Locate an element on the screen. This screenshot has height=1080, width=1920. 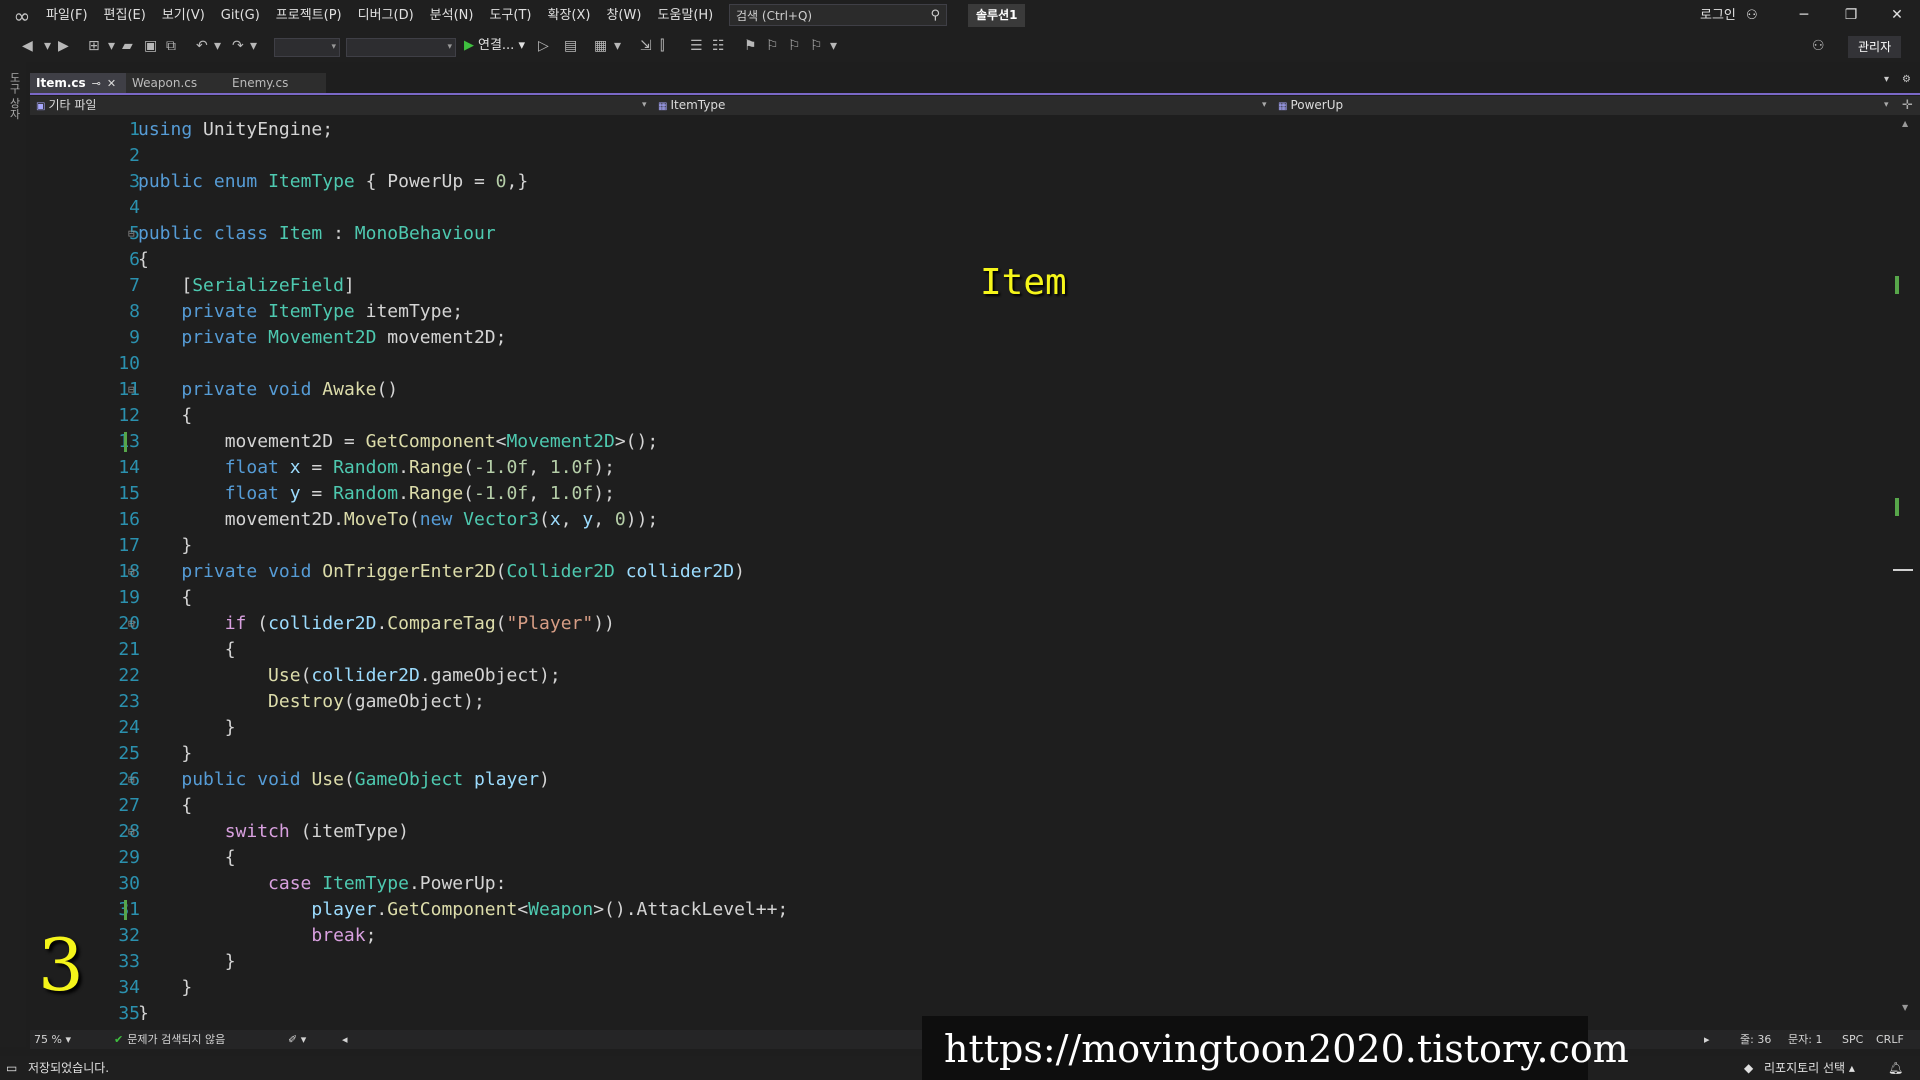
code-line: 11 ⊟ private void Awake() is located at coordinates (961, 390).